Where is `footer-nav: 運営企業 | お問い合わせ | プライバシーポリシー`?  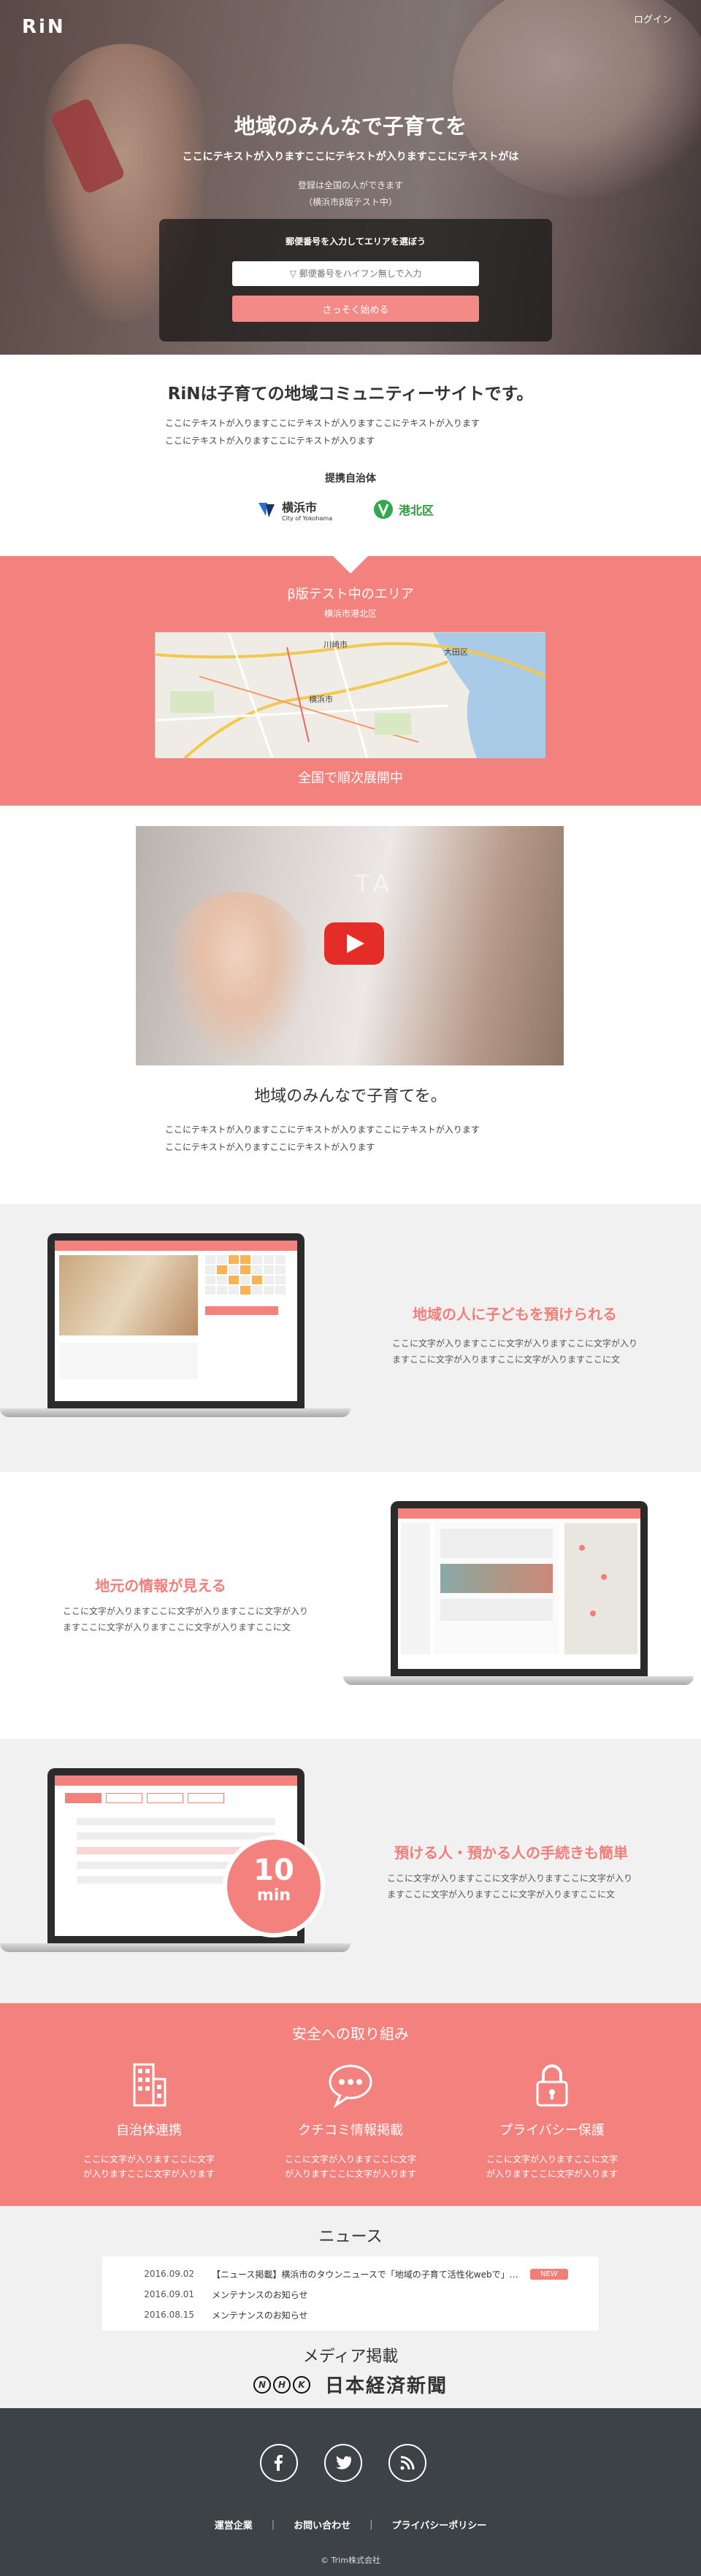
footer-nav: 運営企業 | お問い合わせ | プライバシーポリシー is located at coordinates (350, 2524).